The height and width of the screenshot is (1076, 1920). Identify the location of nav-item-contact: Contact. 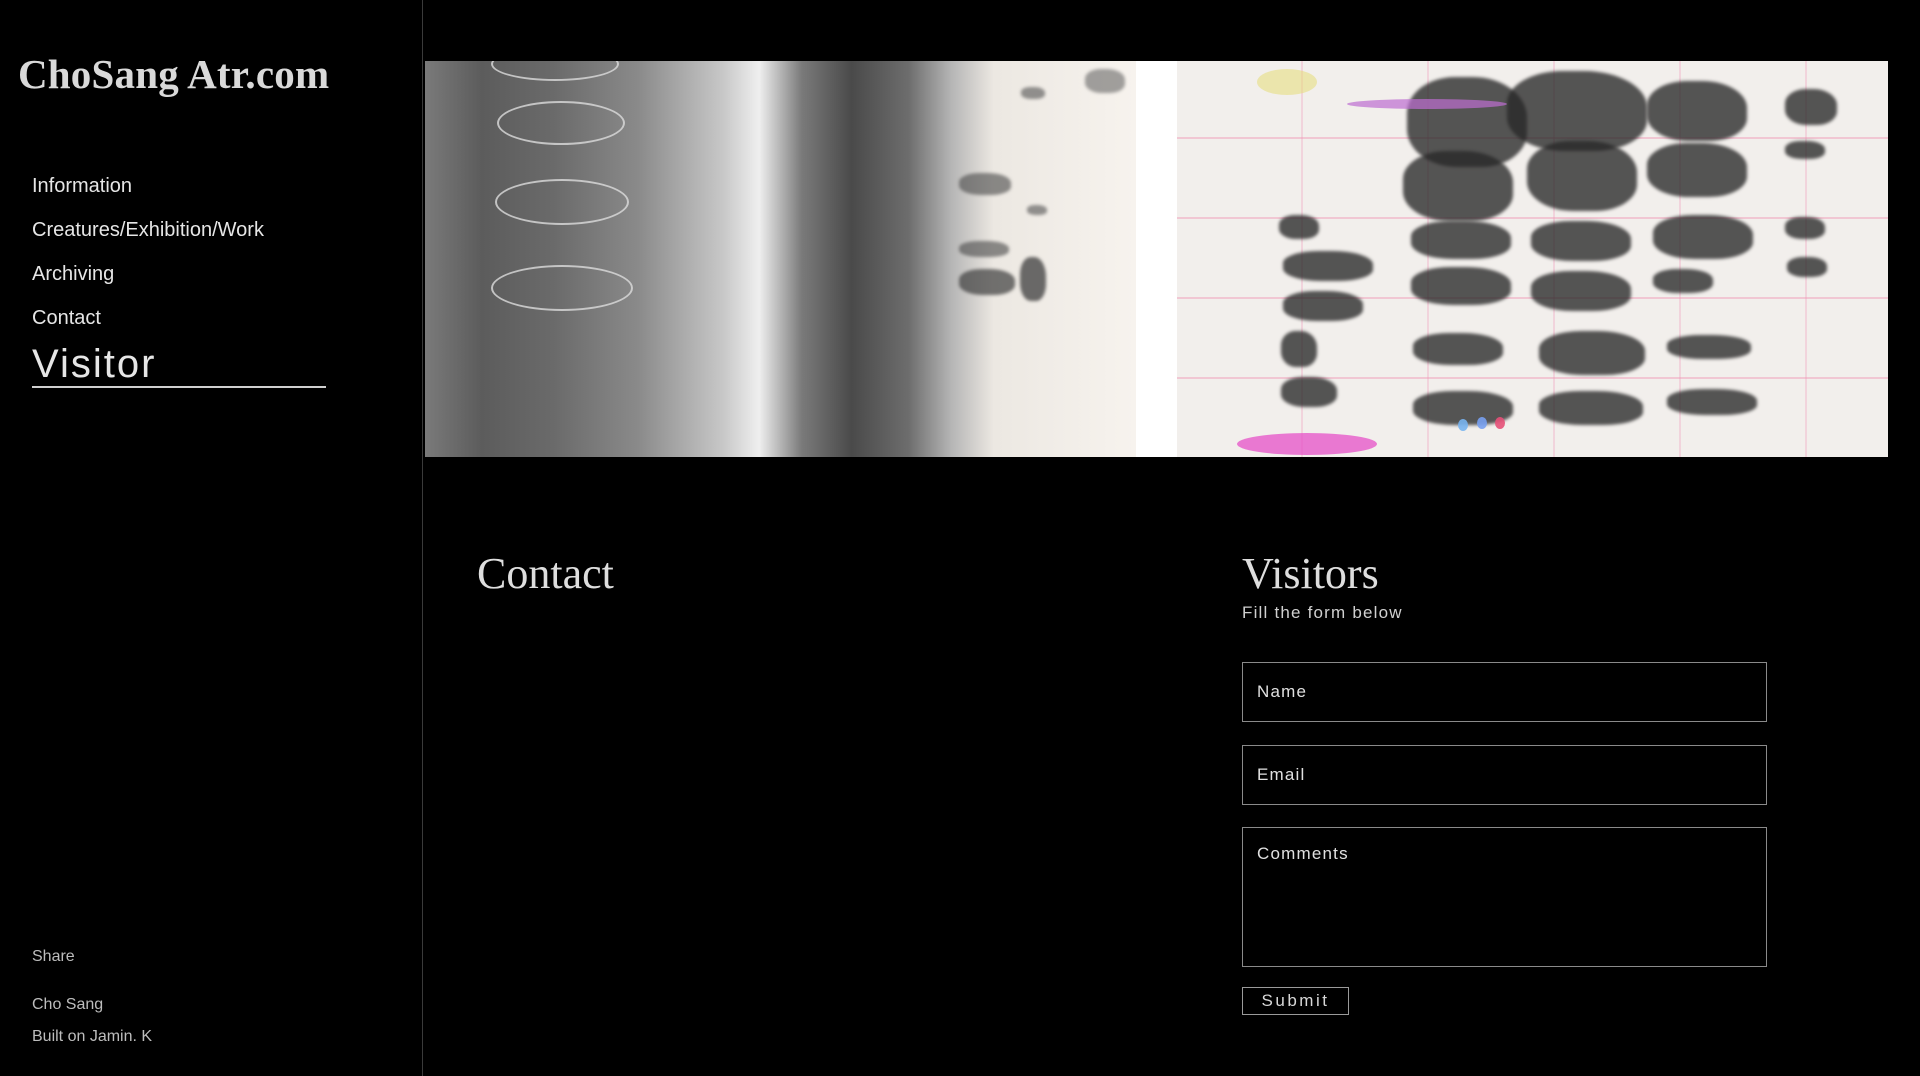
(179, 324).